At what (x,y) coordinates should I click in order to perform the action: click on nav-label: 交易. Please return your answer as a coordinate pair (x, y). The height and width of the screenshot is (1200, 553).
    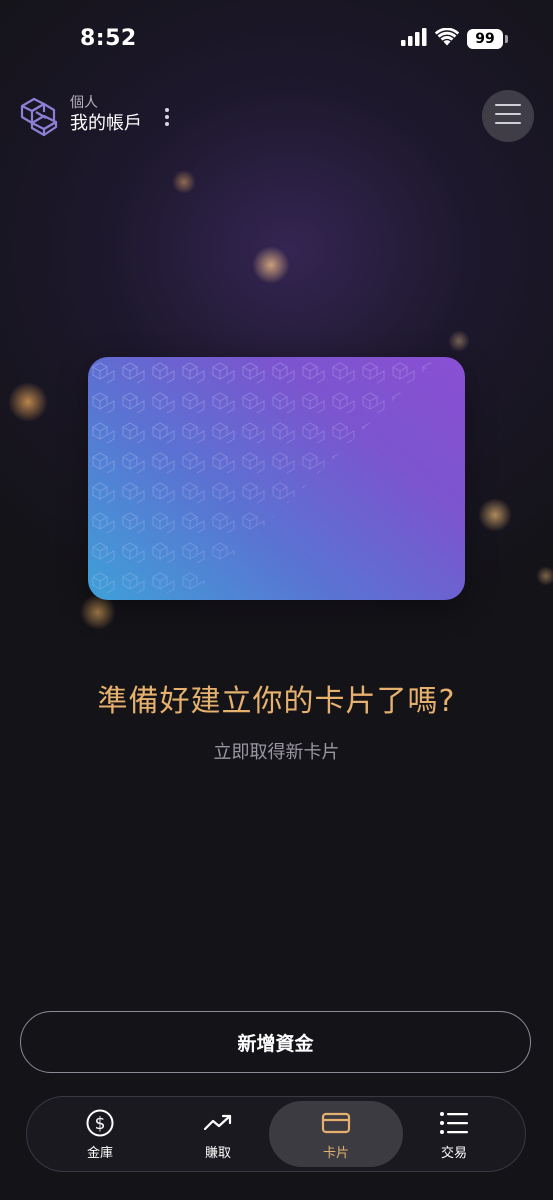
    Looking at the image, I should click on (453, 1153).